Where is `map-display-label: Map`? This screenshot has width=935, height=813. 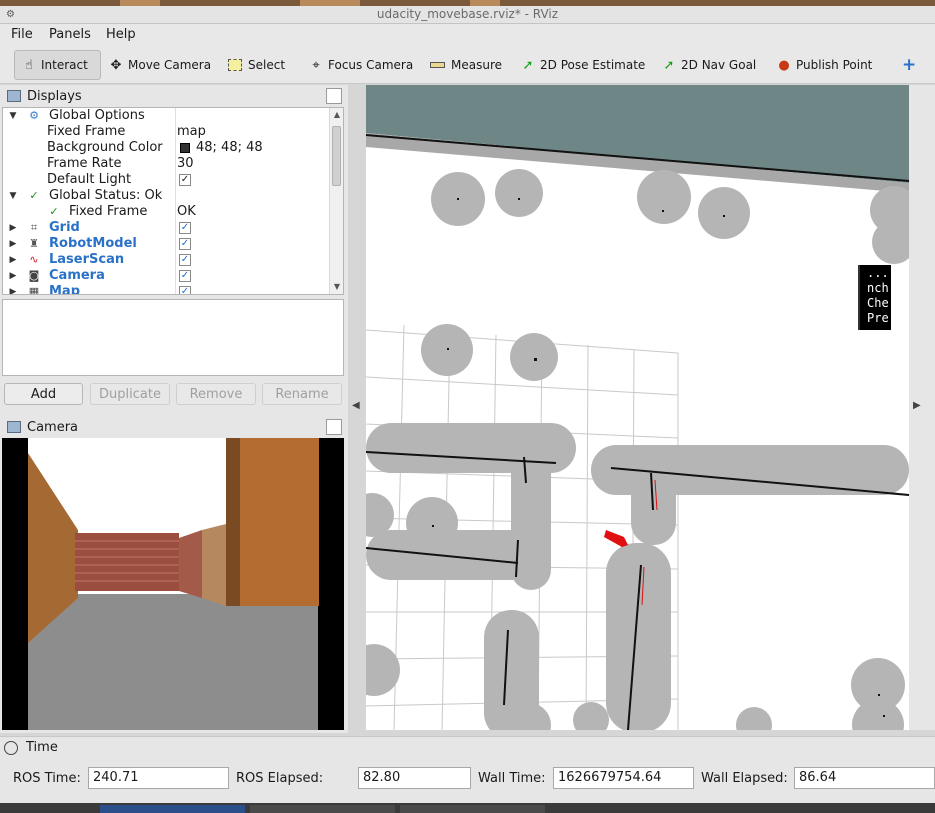 map-display-label: Map is located at coordinates (65, 289).